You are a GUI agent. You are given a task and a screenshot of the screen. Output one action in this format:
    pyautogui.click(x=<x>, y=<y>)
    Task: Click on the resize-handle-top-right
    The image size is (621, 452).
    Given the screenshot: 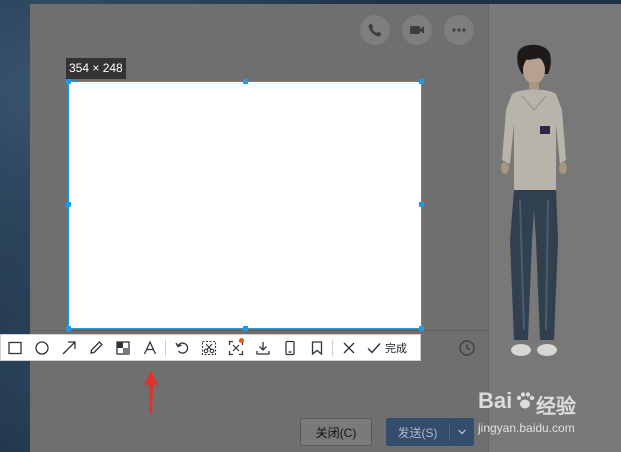 What is the action you would take?
    pyautogui.click(x=421, y=81)
    